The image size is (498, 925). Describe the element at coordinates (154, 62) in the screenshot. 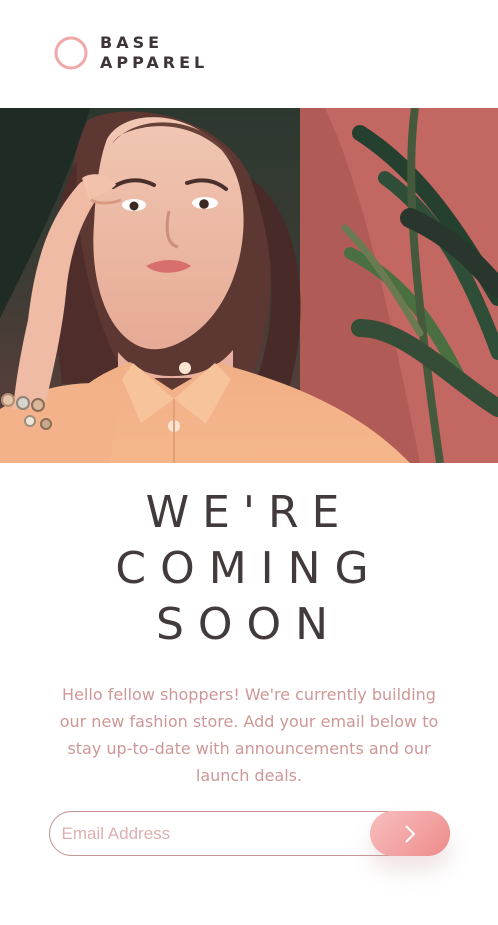

I see `brand-line-2: APPAREL` at that location.